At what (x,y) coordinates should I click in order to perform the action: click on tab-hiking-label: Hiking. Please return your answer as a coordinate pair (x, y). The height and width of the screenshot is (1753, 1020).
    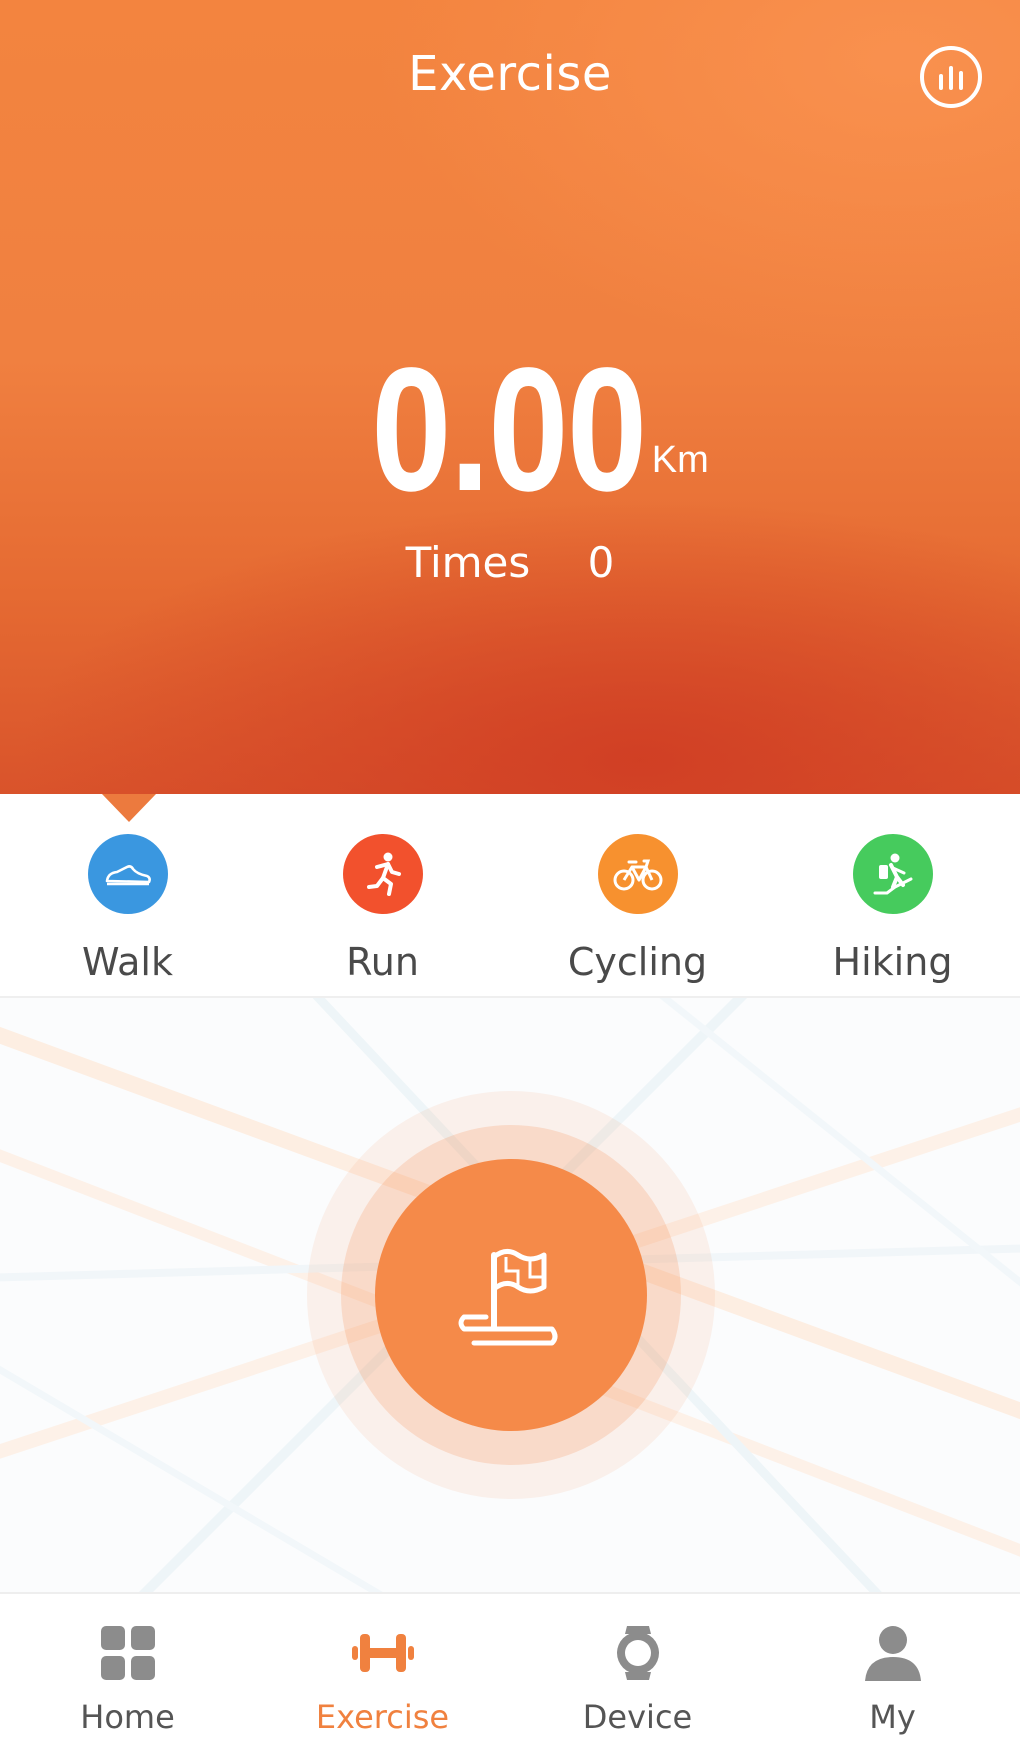
    Looking at the image, I should click on (892, 962).